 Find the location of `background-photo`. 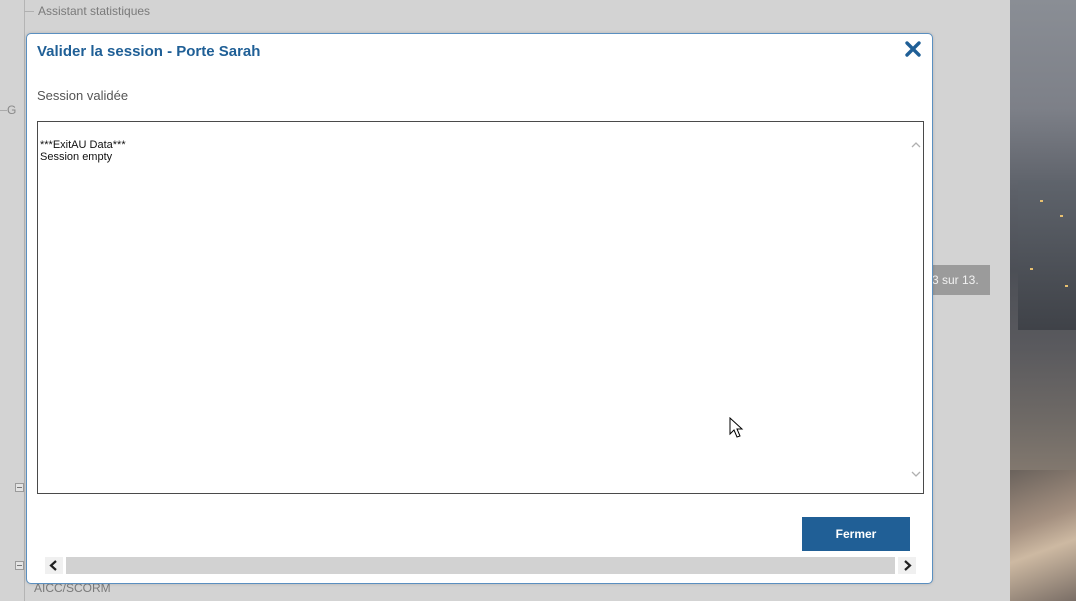

background-photo is located at coordinates (1043, 300).